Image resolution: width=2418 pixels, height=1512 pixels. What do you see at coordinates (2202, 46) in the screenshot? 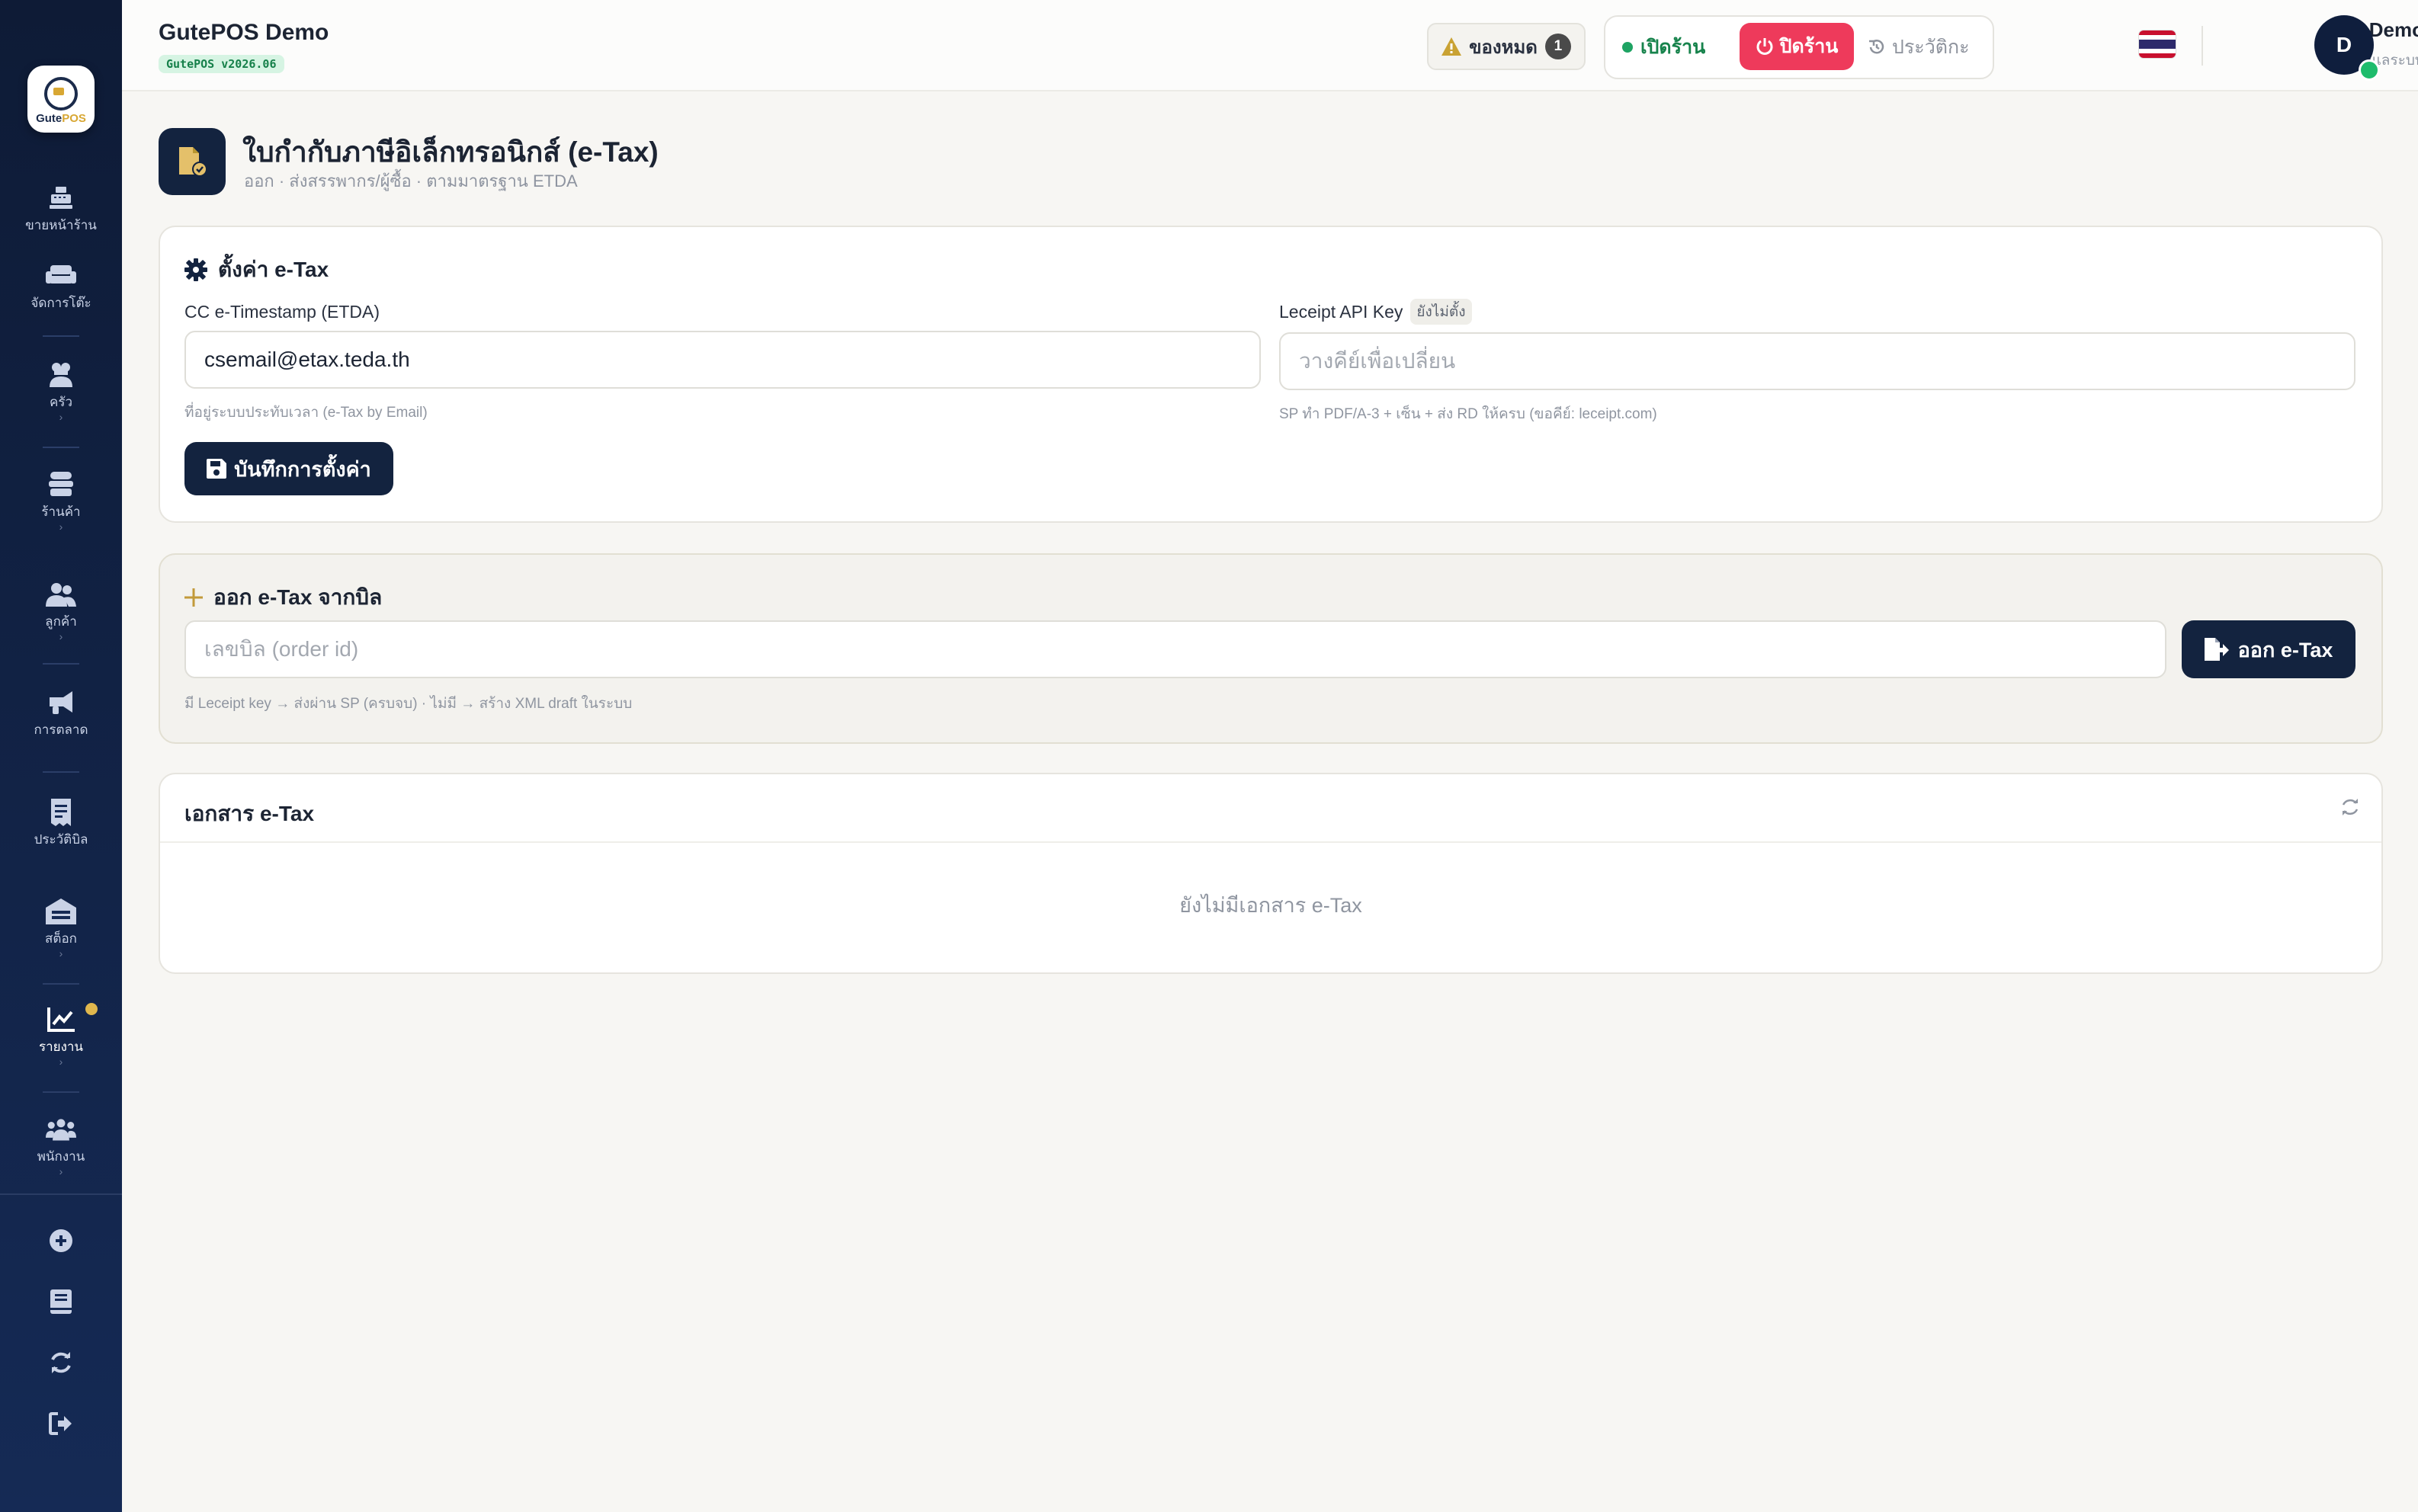
I see `header-divider` at bounding box center [2202, 46].